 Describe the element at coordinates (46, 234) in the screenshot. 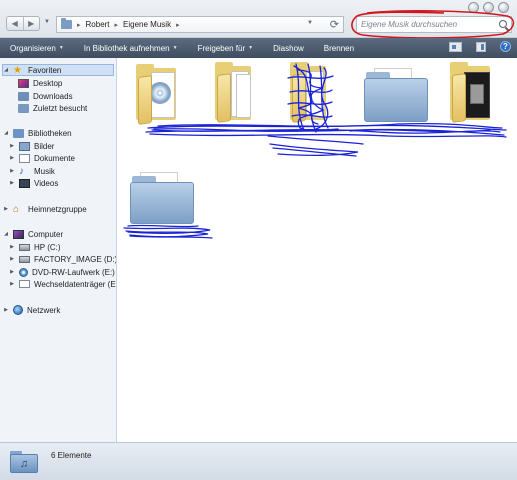

I see `sidebar-item-label: Computer` at that location.